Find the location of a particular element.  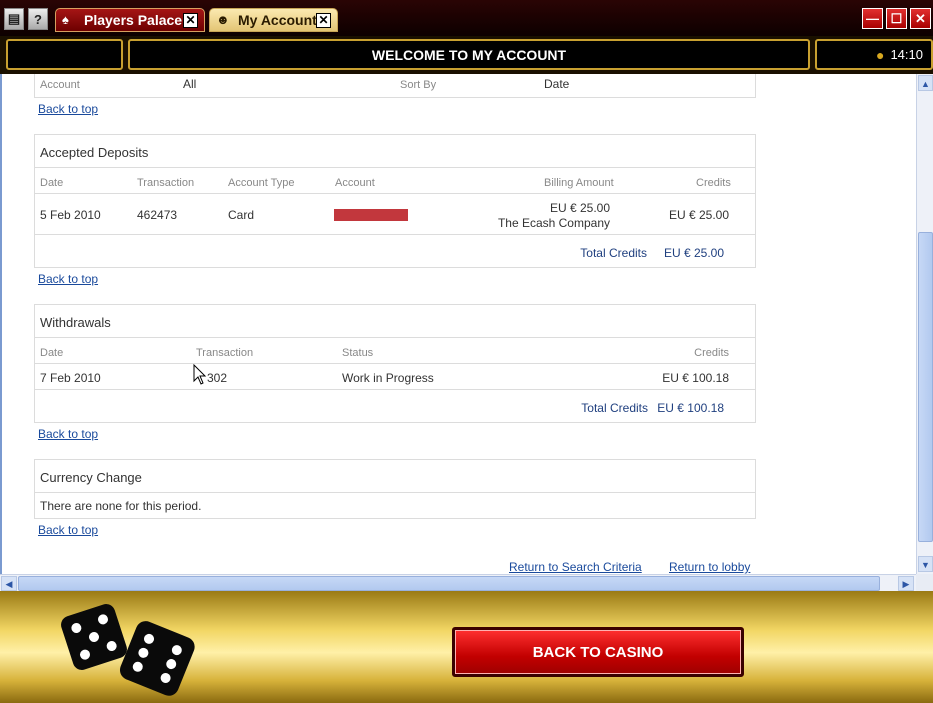

vertical-scrollbar: ▲ ▼ is located at coordinates (924, 324).